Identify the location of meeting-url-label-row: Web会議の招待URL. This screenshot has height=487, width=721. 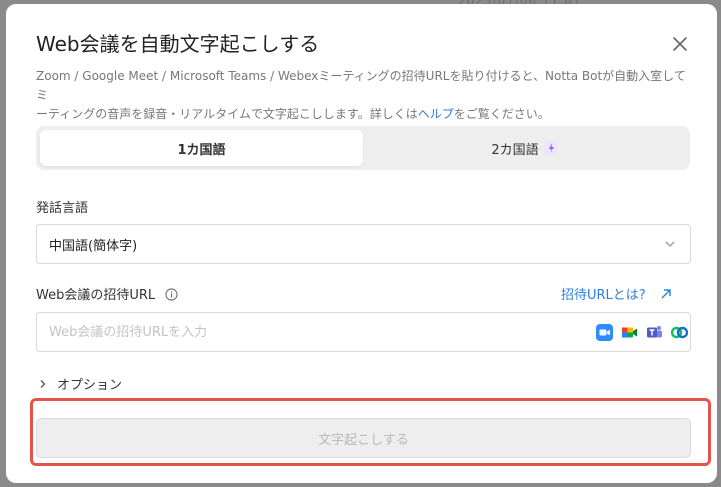
(107, 293).